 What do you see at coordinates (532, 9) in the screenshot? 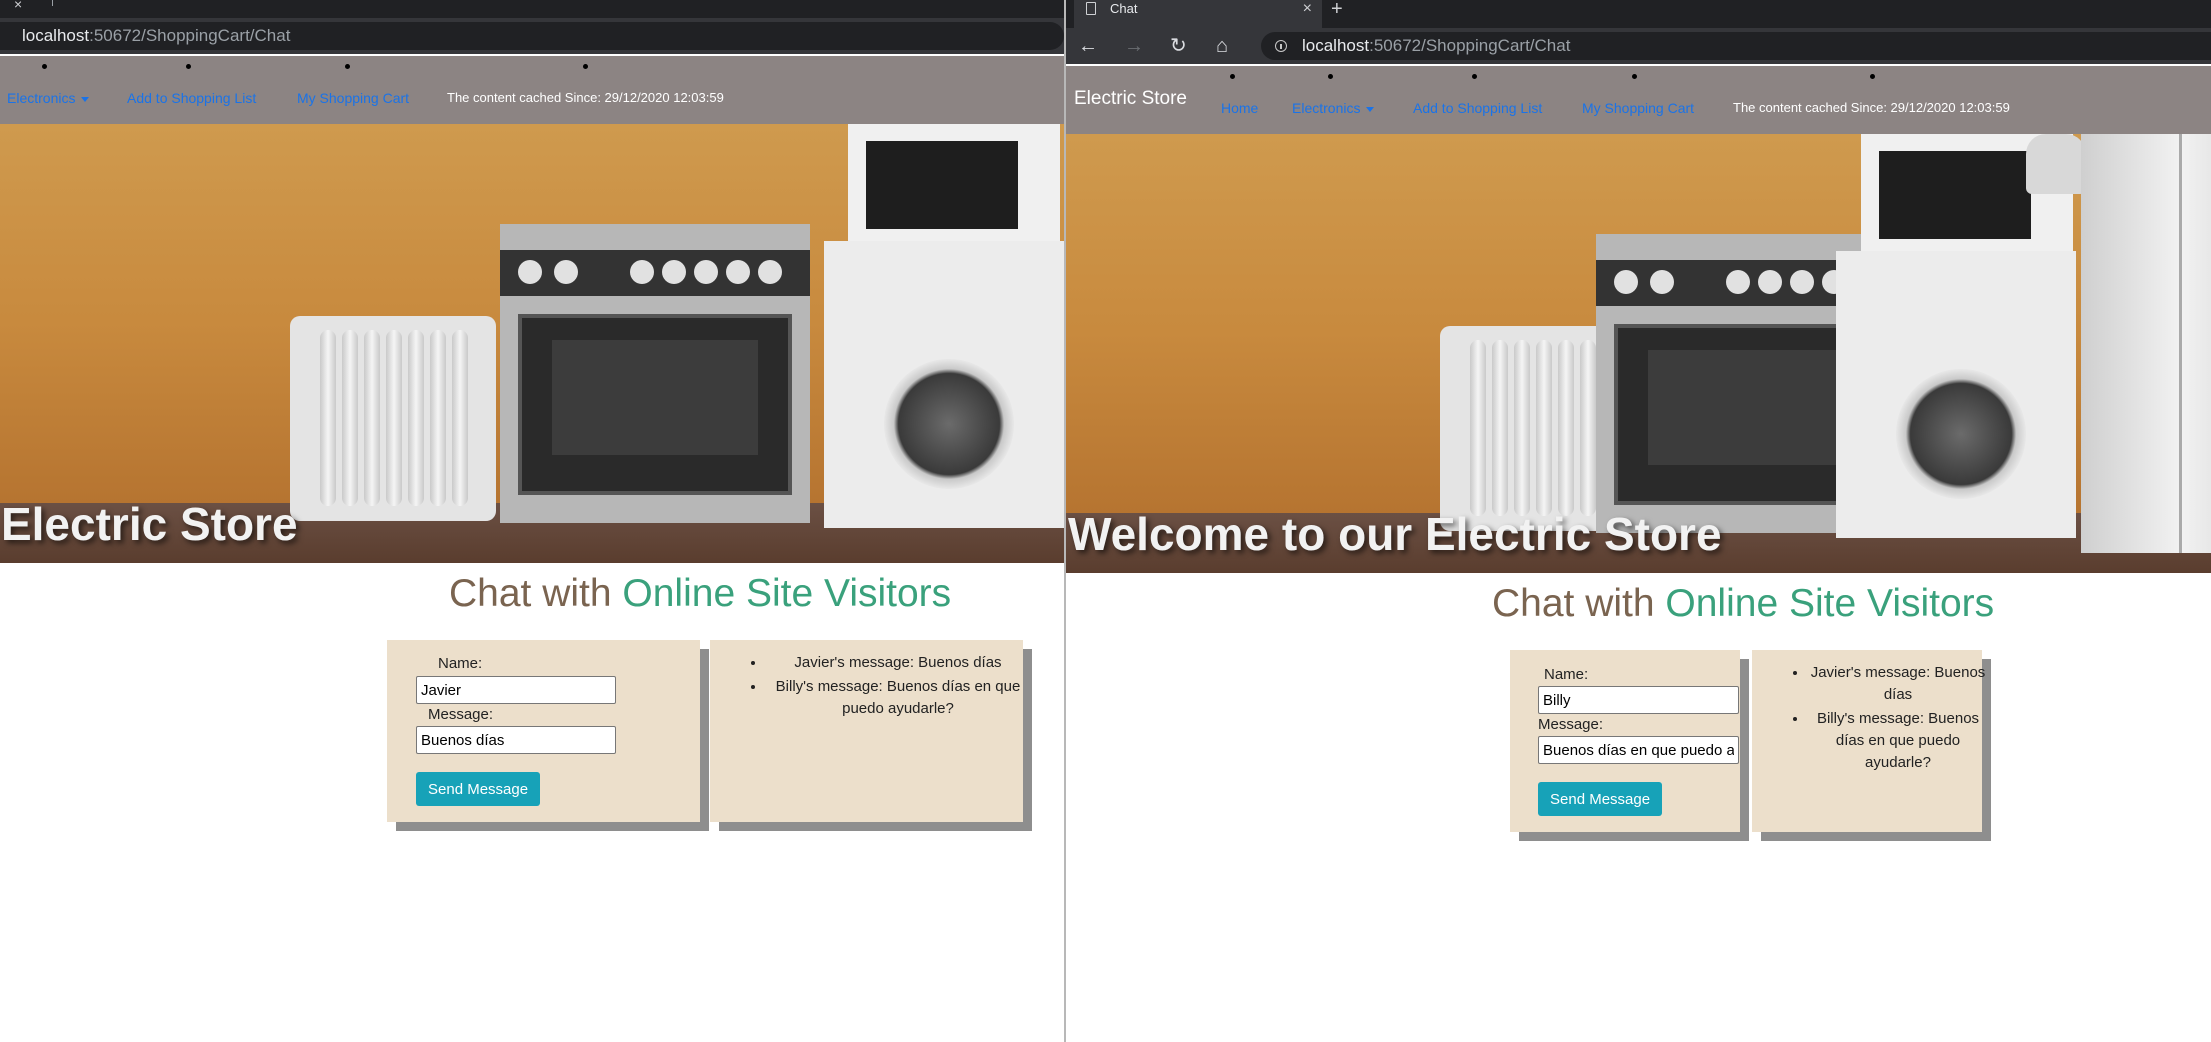
I see `tab-strip: ×` at bounding box center [532, 9].